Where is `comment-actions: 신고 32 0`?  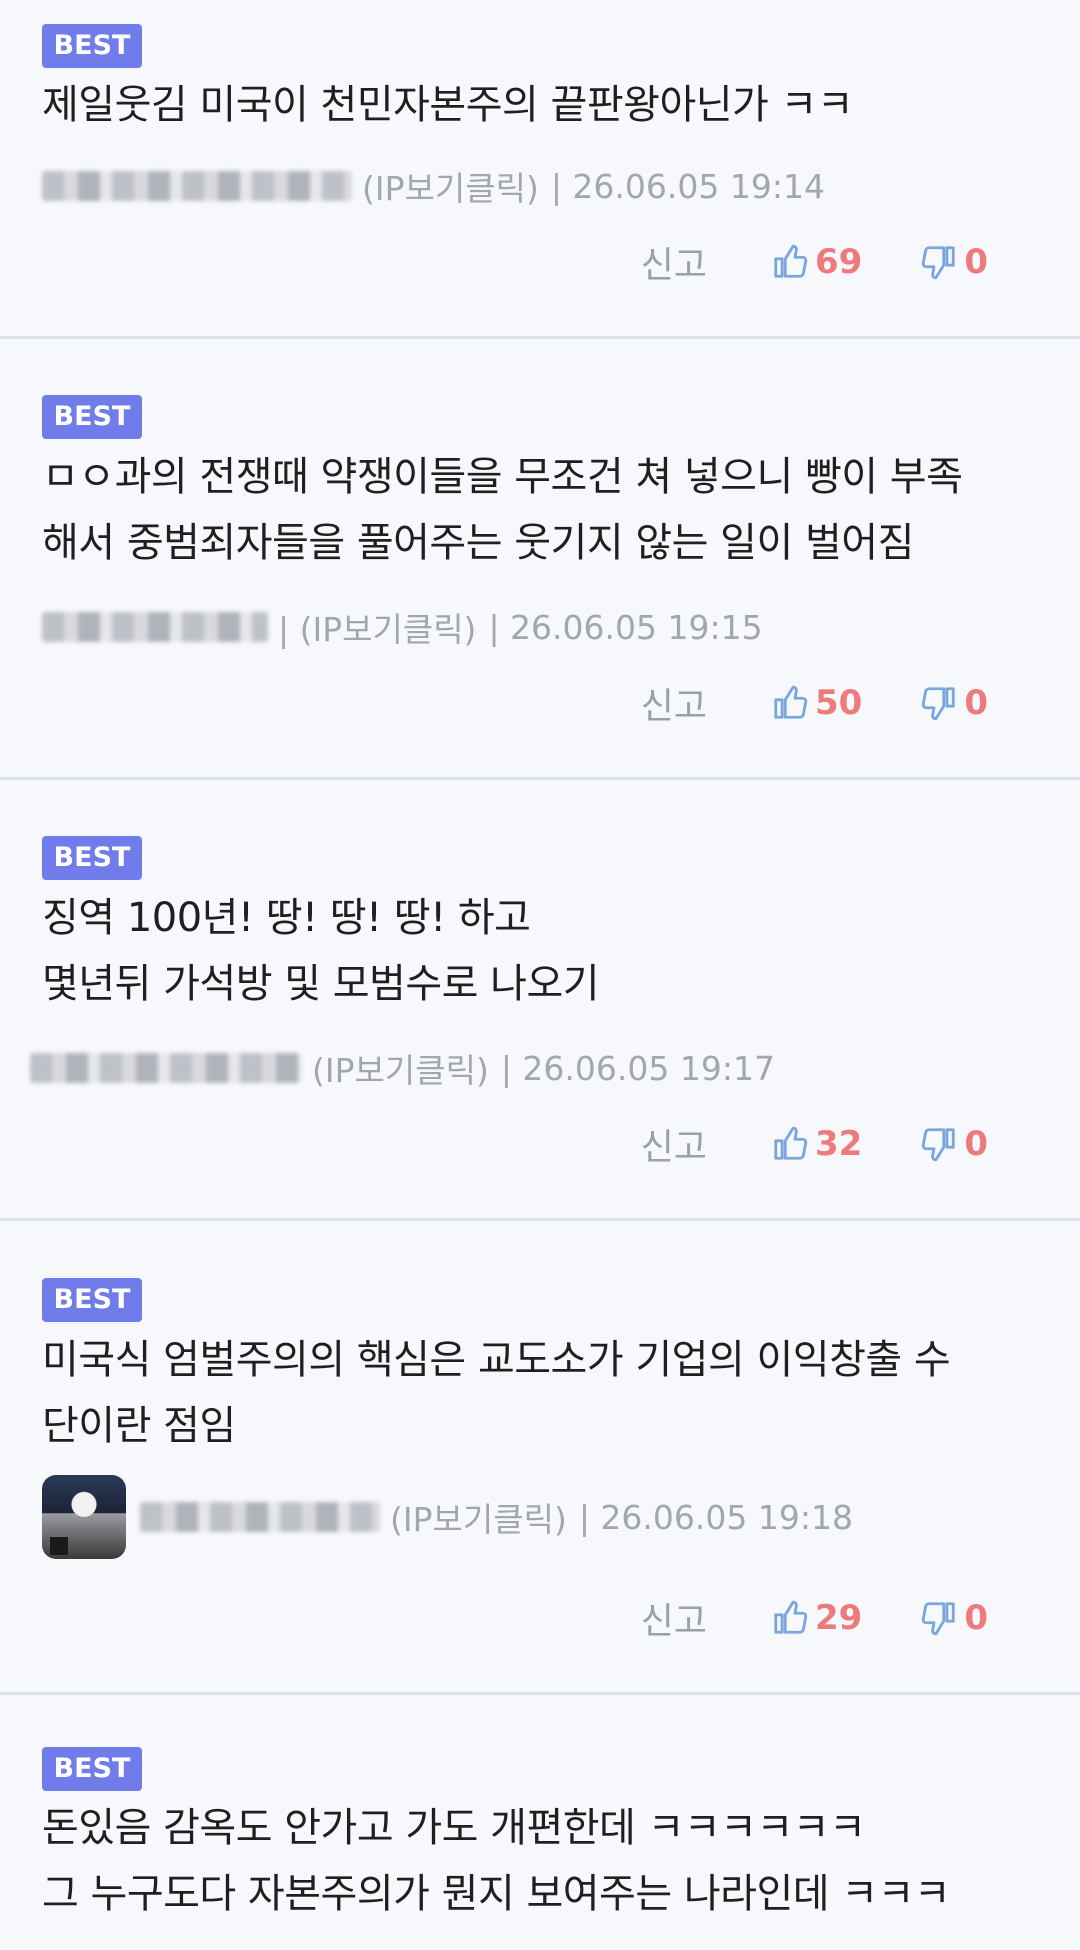
comment-actions: 신고 32 0 is located at coordinates (814, 1144).